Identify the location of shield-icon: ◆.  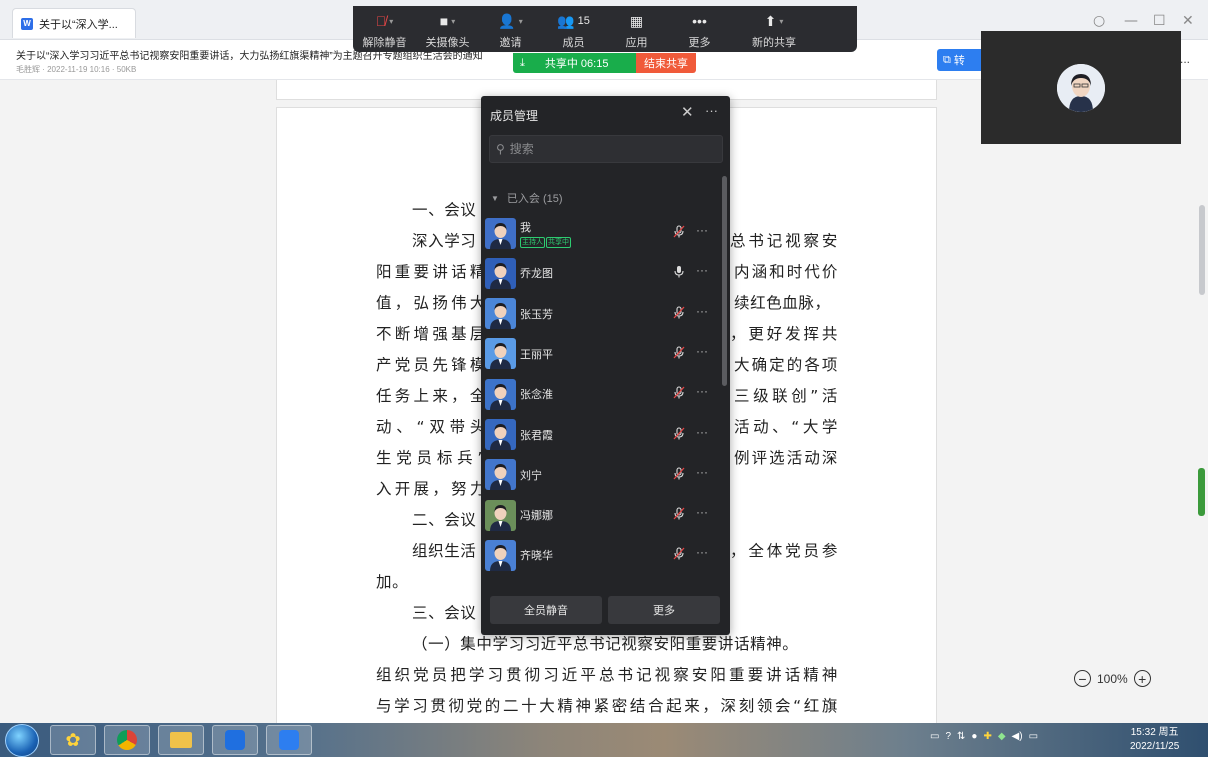
(1002, 736).